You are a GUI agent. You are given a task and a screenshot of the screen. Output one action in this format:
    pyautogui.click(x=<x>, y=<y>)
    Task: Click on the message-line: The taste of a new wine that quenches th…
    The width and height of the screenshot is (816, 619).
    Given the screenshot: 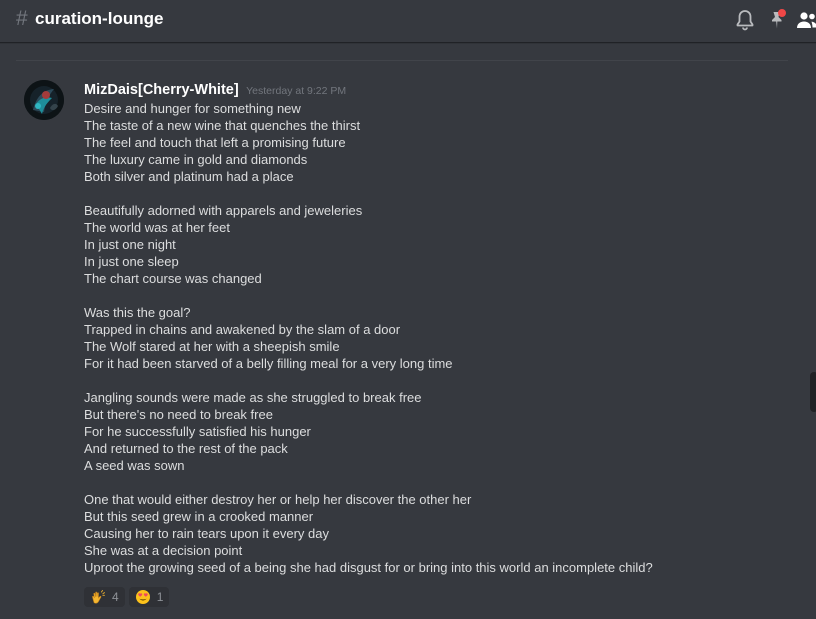 What is the action you would take?
    pyautogui.click(x=222, y=125)
    